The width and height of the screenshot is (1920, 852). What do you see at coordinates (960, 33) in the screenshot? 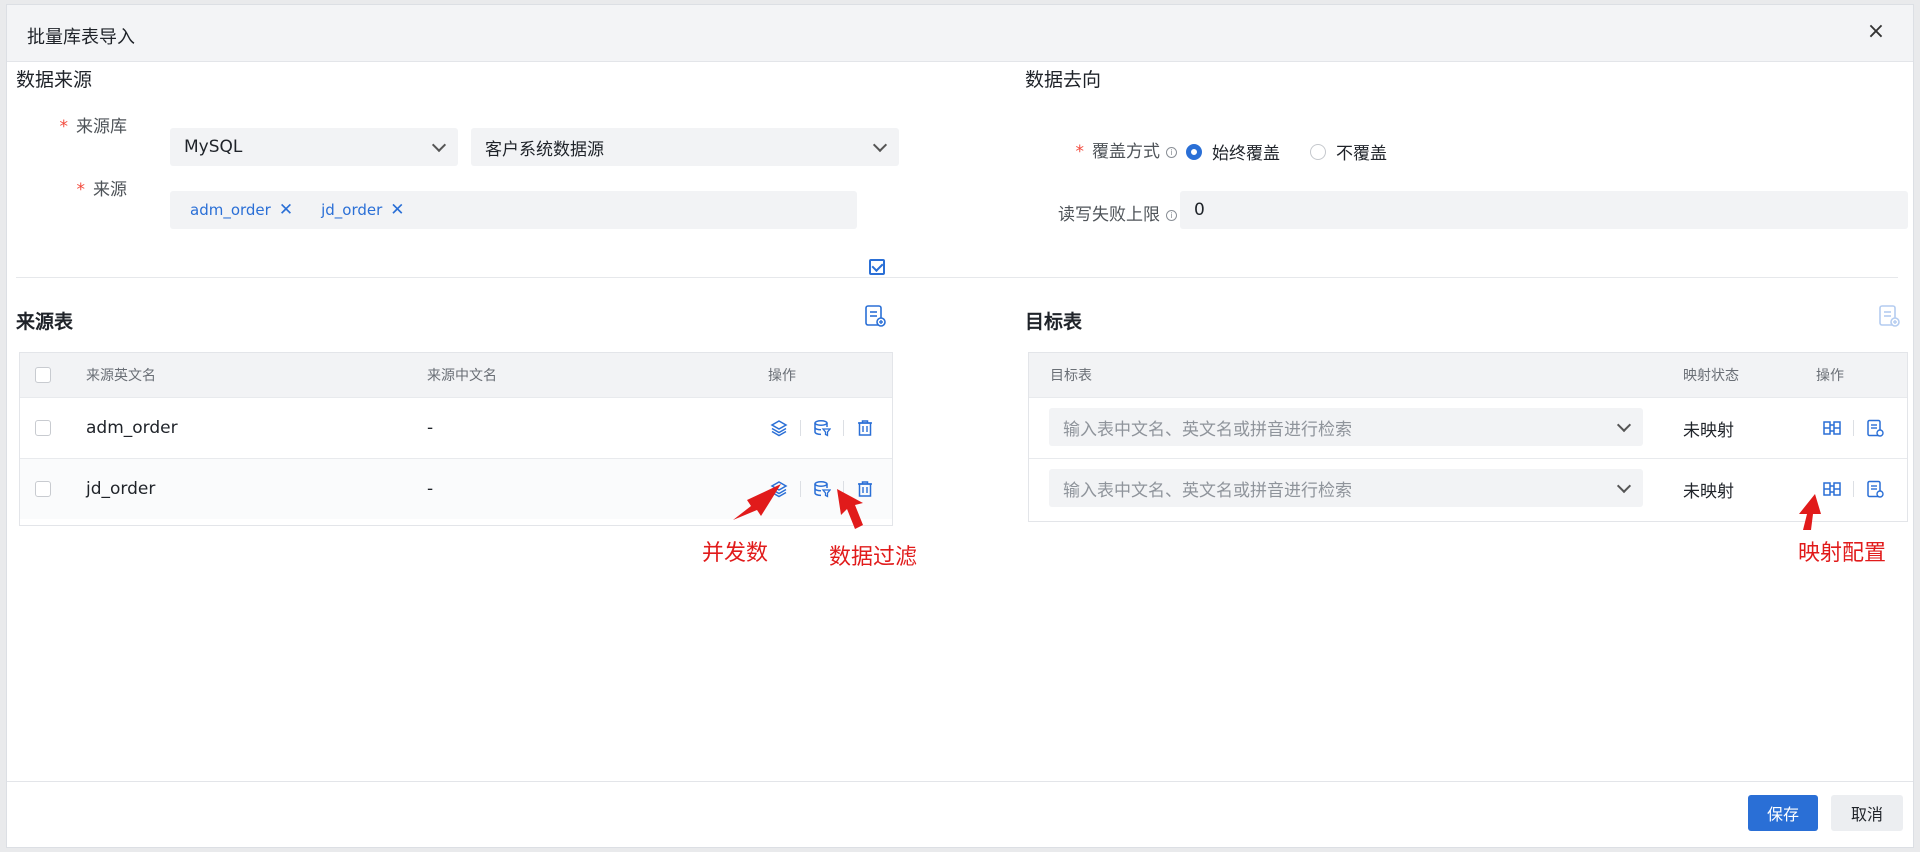
I see `dialog-header: 批量库表导入 ×` at bounding box center [960, 33].